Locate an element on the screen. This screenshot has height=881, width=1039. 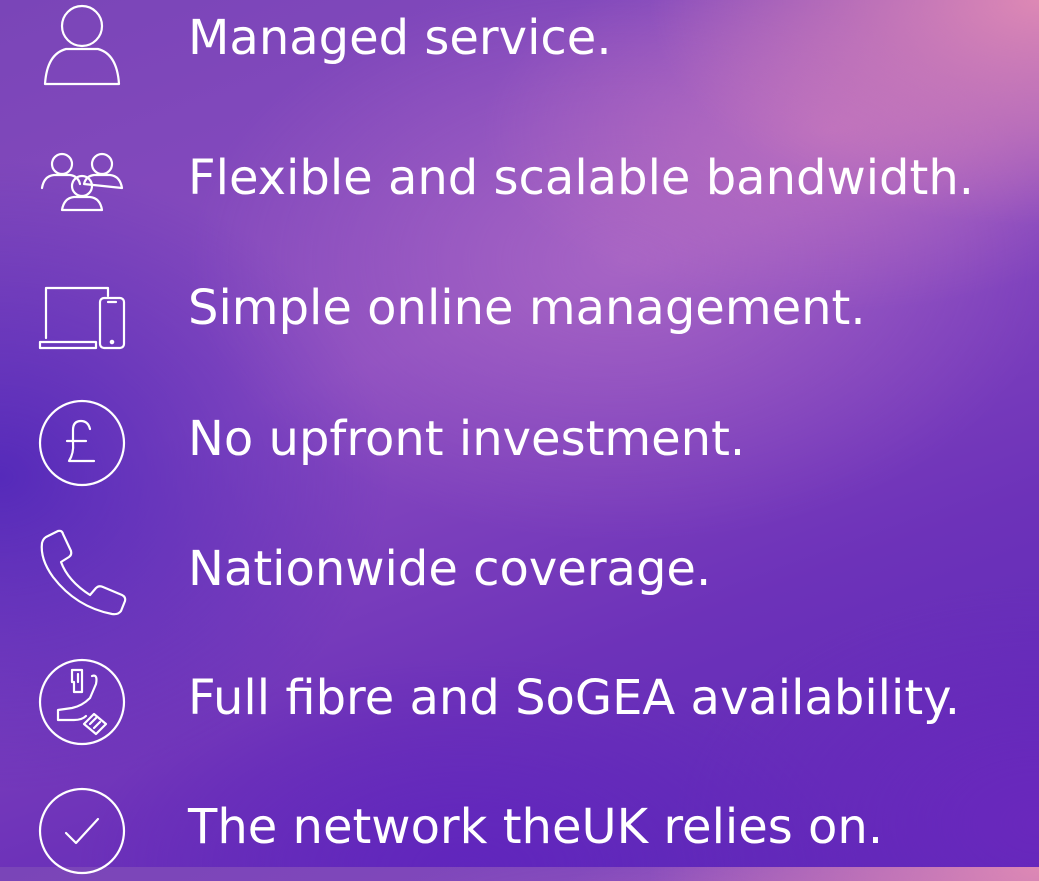
feature-row-managed-service: Managed service. is located at coordinates (519, 46).